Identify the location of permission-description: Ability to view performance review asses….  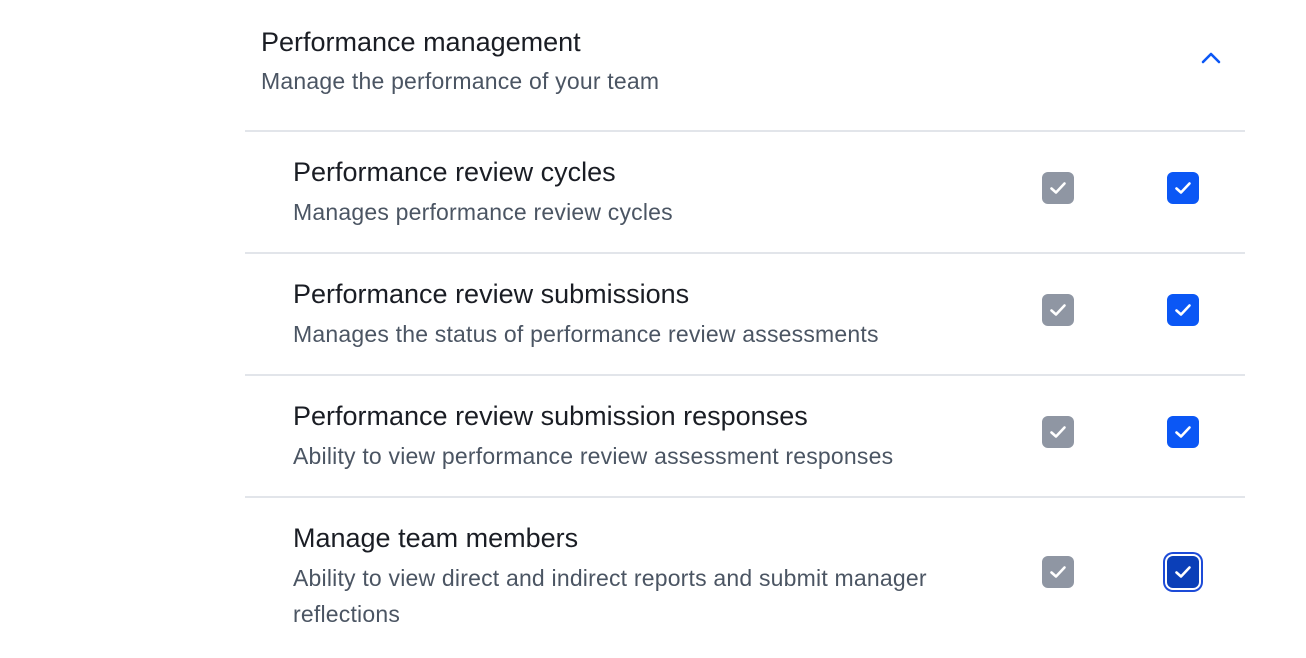
(593, 456).